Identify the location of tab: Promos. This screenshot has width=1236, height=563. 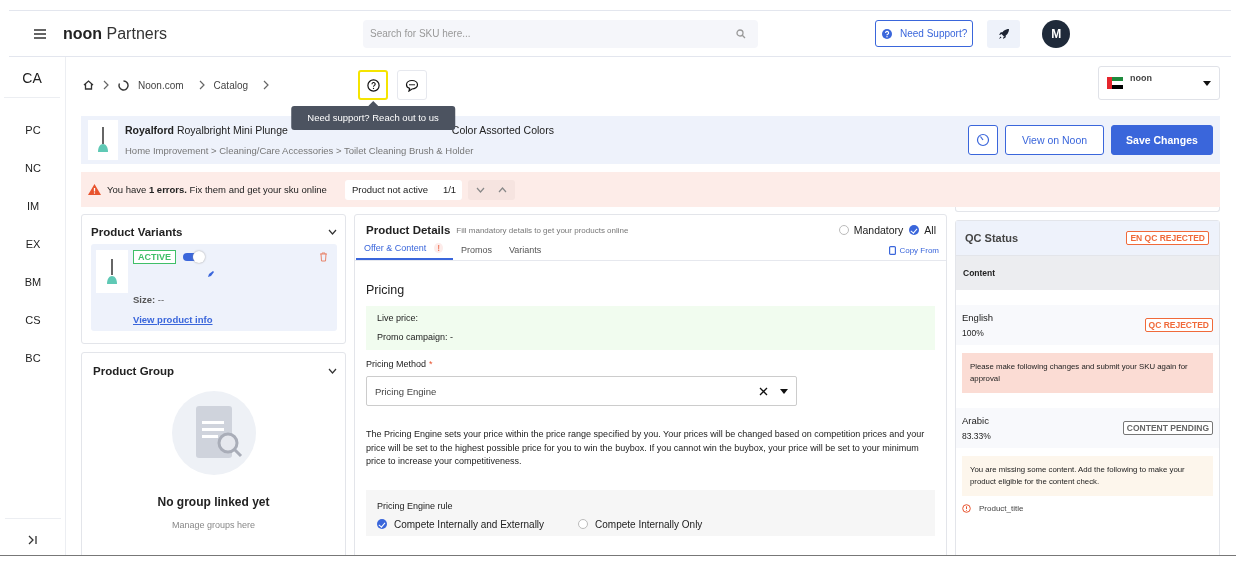
(476, 252).